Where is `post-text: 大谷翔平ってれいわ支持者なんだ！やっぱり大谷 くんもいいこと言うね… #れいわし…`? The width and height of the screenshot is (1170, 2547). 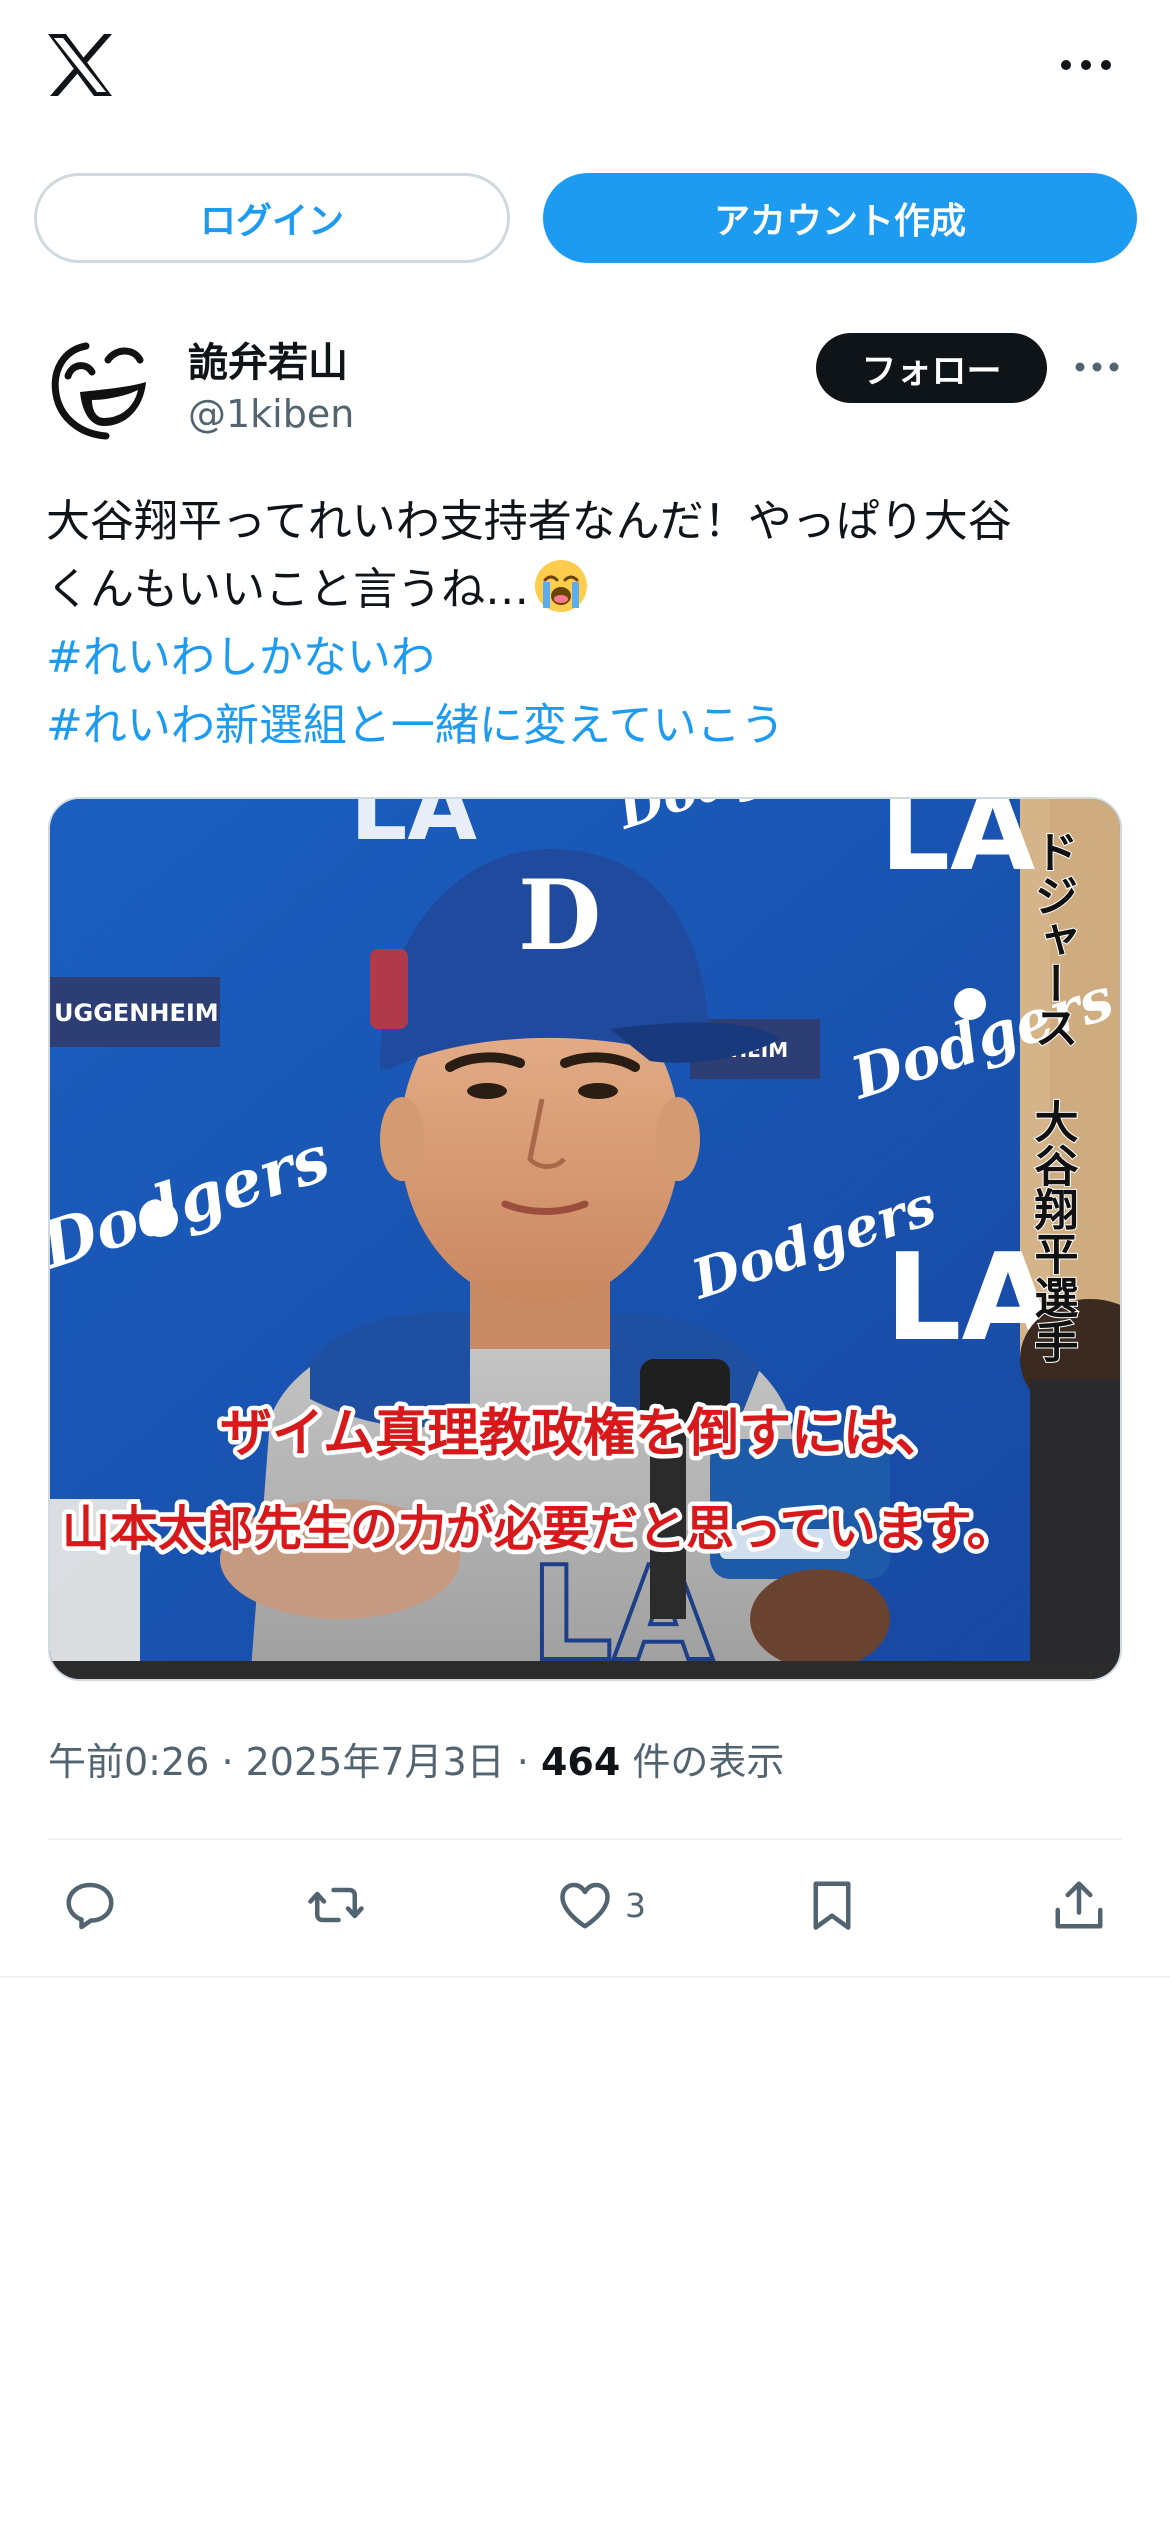
post-text: 大谷翔平ってれいわ支持者なんだ！やっぱり大谷 くんもいいこと言うね… #れいわし… is located at coordinates (586, 624).